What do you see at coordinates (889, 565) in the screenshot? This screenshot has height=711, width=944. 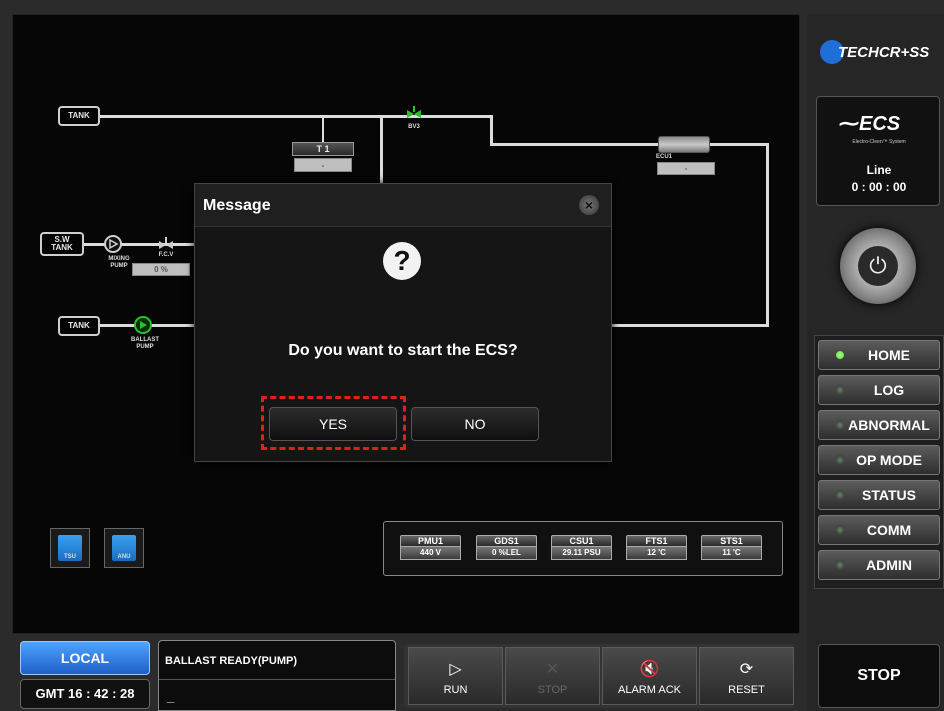 I see `menu-label: ADMIN` at bounding box center [889, 565].